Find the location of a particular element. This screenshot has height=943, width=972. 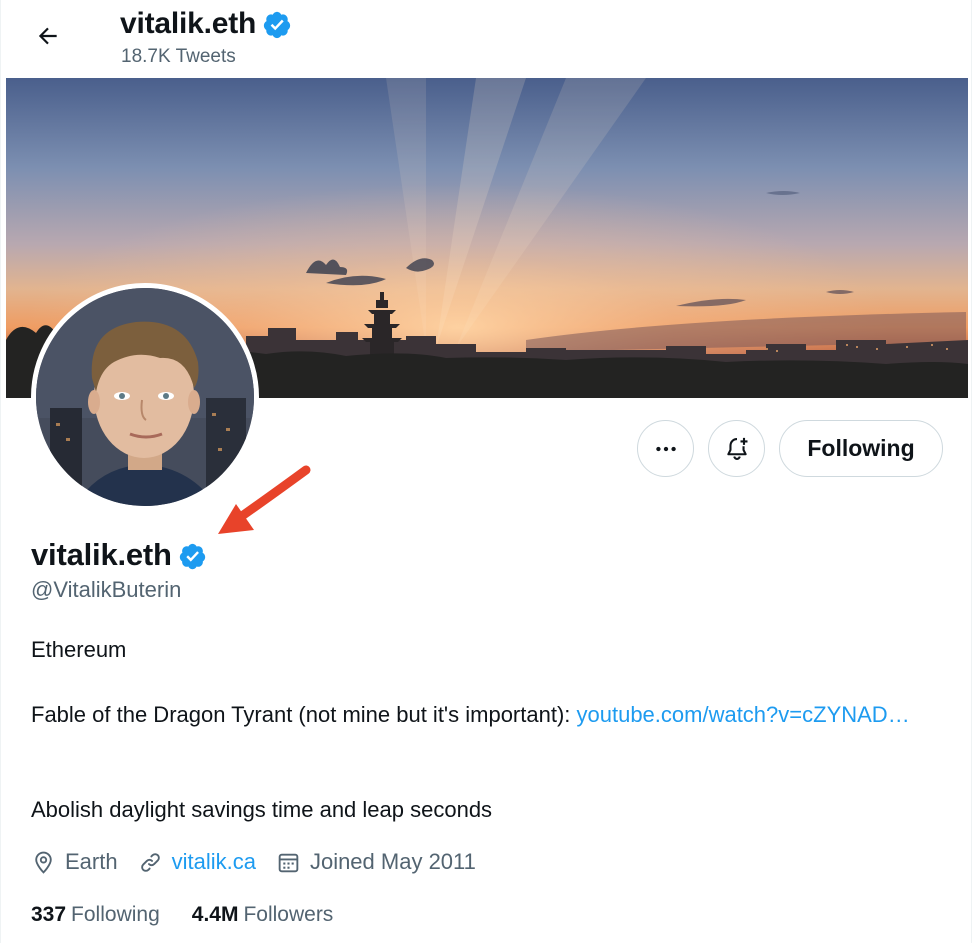

bio-line: Ethereum is located at coordinates (79, 649).